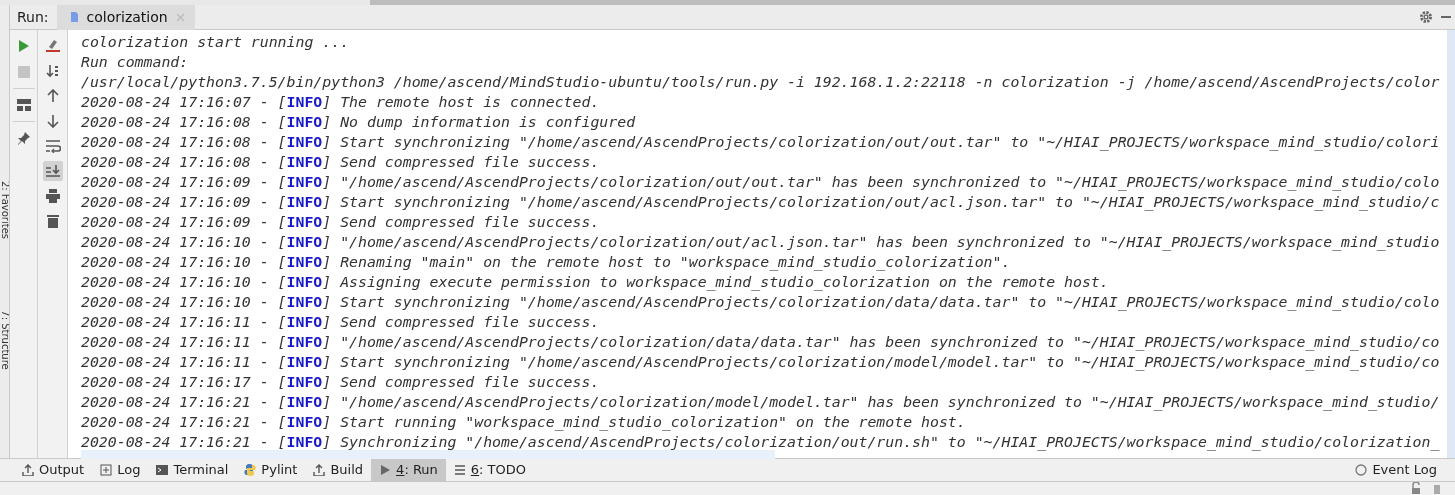 This screenshot has height=495, width=1455. Describe the element at coordinates (760, 82) in the screenshot. I see `console-line: /usr/local/python3.7.5/bin/python3 /home/ascend/MindStudio-ubuntu/tools/run.py -i 192.168.1.2:22118 -n colorization -j /home/ascend/AscendProjects/color` at that location.